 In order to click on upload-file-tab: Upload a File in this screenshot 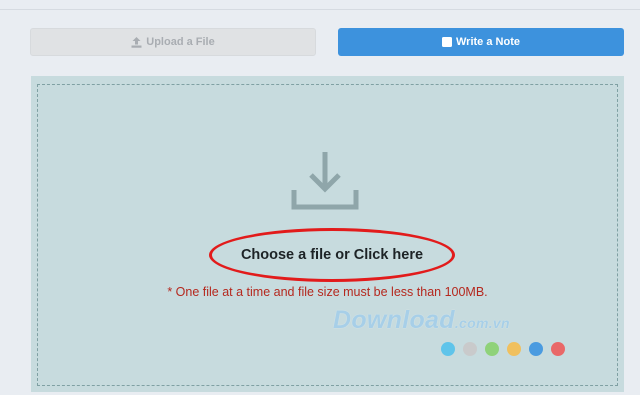, I will do `click(173, 42)`.